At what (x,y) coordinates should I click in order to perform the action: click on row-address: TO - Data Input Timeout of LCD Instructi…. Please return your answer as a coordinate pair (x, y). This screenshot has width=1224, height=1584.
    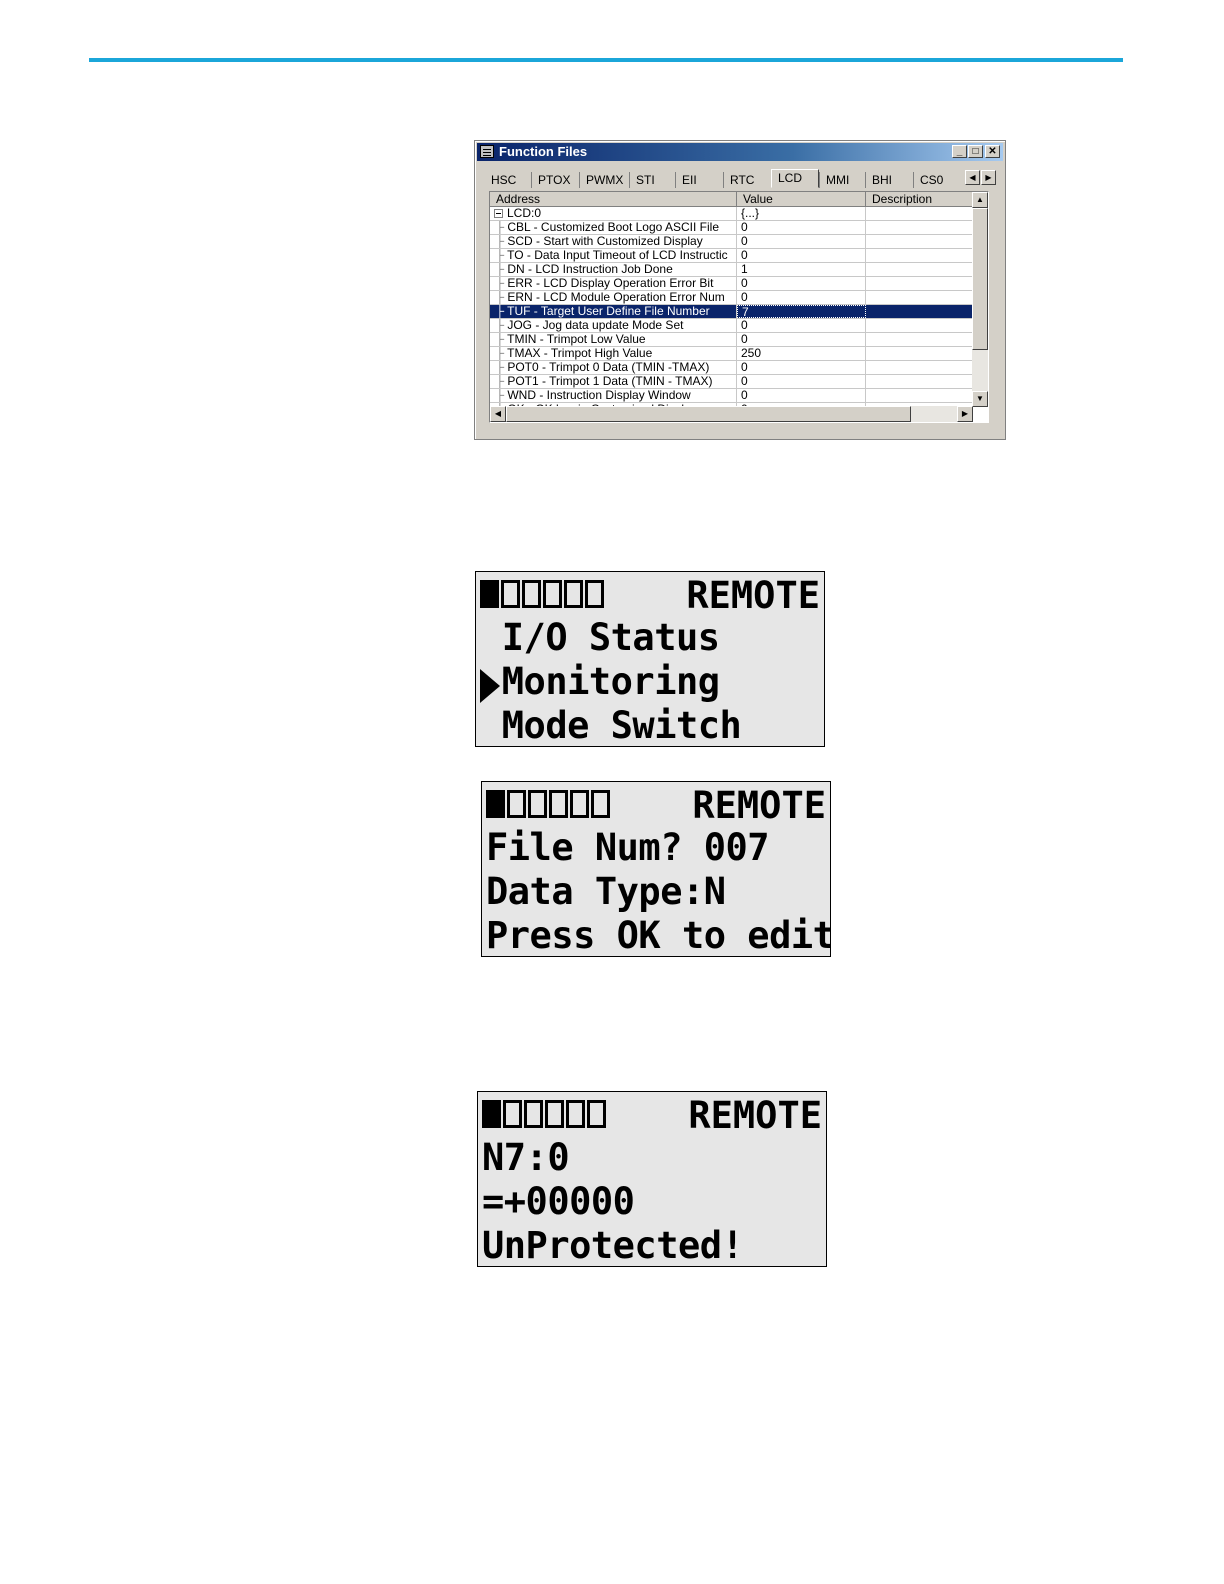
    Looking at the image, I should click on (617, 255).